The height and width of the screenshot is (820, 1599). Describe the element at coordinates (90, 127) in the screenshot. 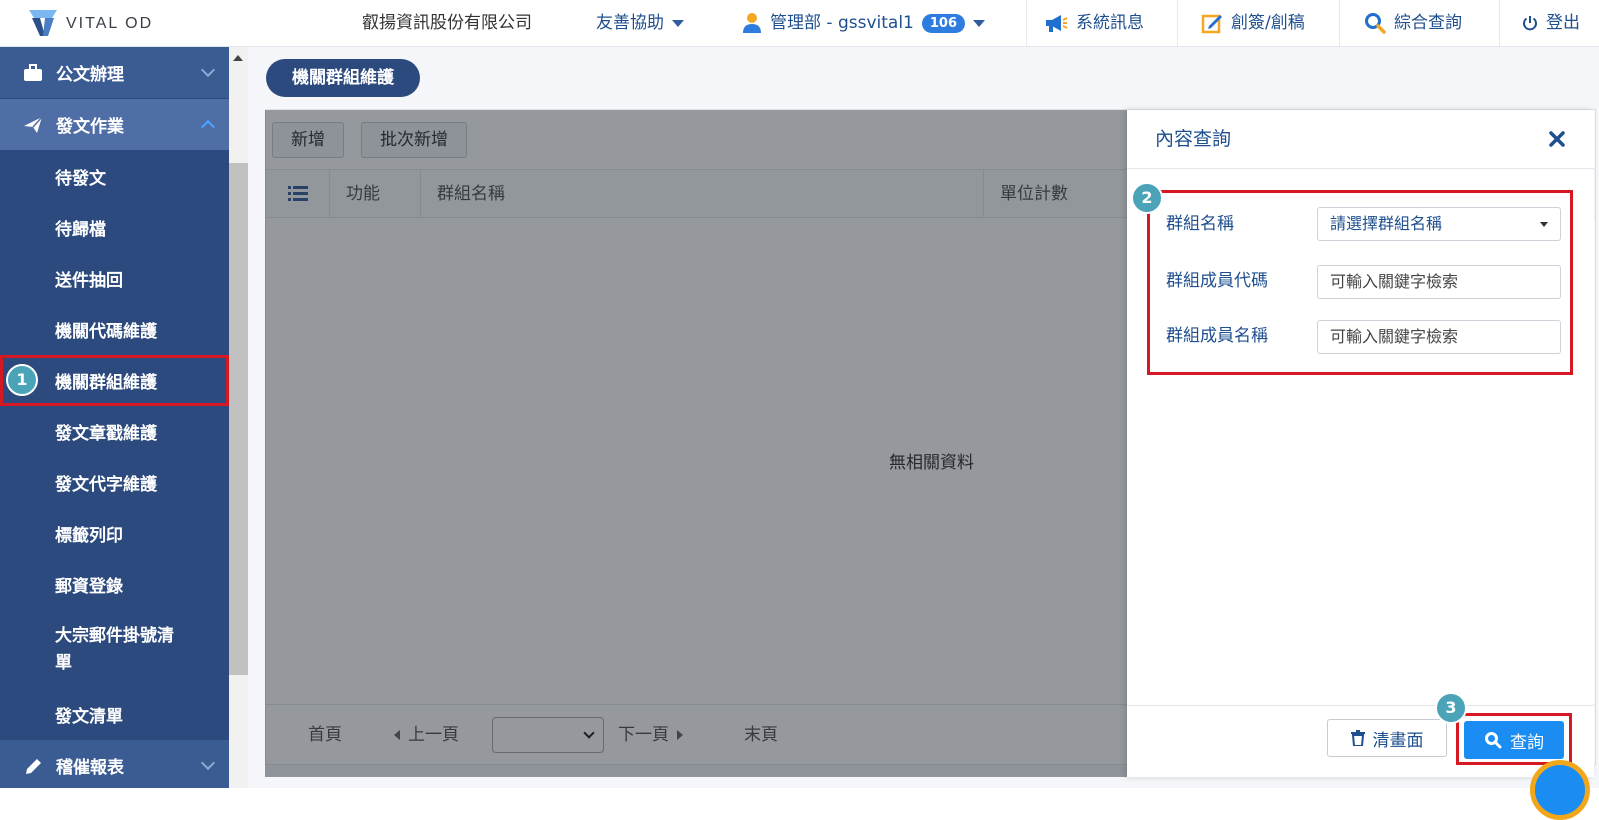

I see `sidebar-group-label: 發文作業` at that location.